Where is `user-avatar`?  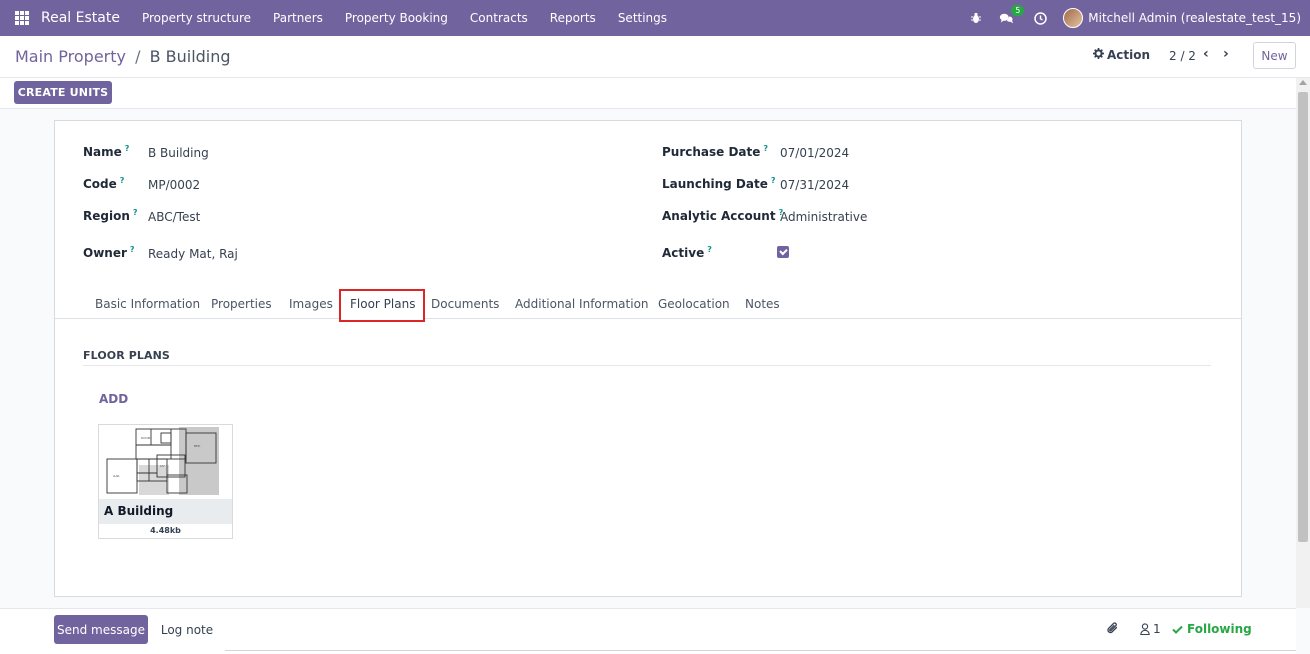 user-avatar is located at coordinates (1073, 18).